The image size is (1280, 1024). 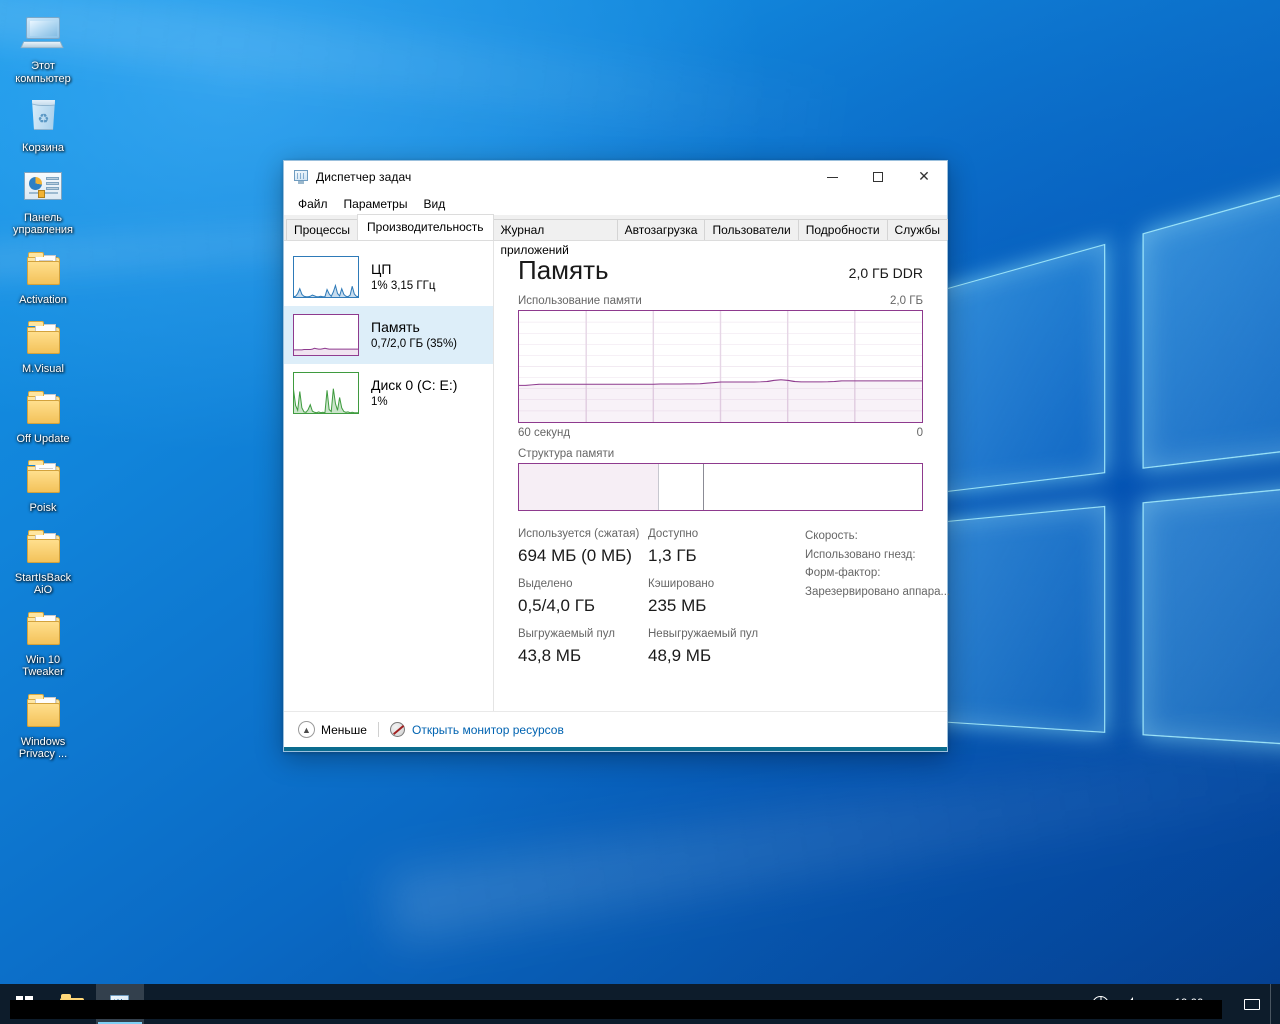 What do you see at coordinates (589, 487) in the screenshot?
I see `composition-segment-inuse` at bounding box center [589, 487].